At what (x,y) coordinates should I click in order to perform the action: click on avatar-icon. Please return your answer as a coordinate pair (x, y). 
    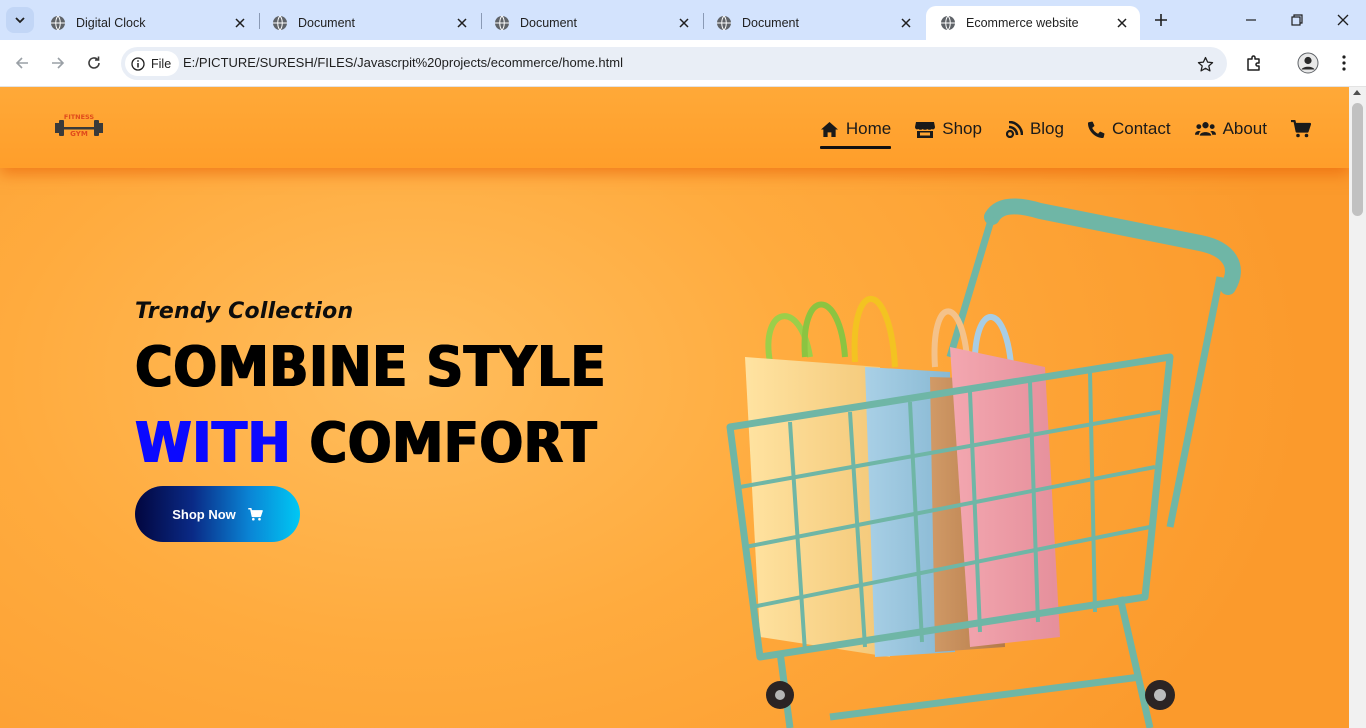
    Looking at the image, I should click on (1308, 63).